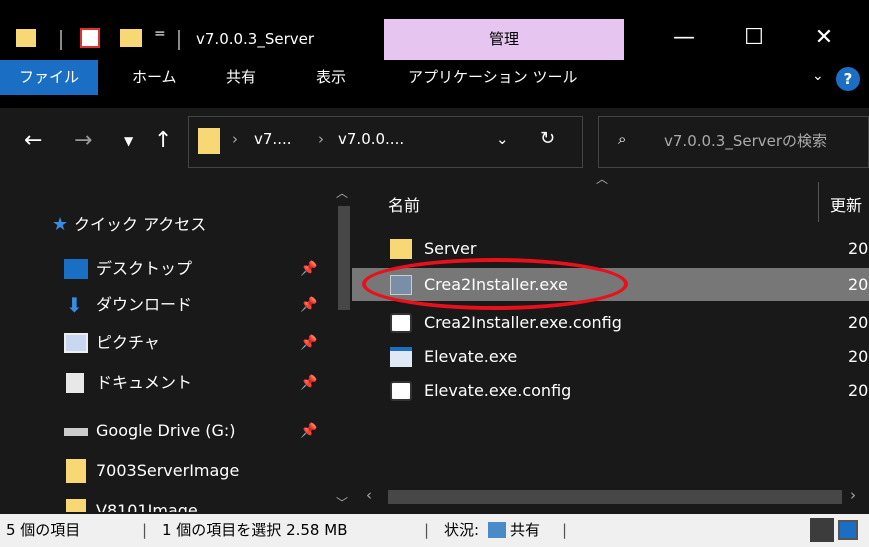  Describe the element at coordinates (684, 38) in the screenshot. I see `minimize-button: —` at that location.